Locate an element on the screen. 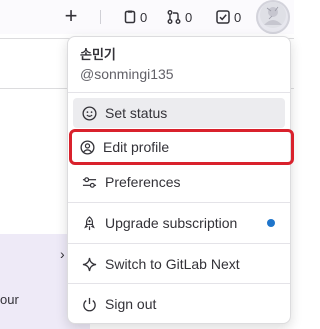 The height and width of the screenshot is (329, 320). user-name: 손민기 is located at coordinates (98, 54).